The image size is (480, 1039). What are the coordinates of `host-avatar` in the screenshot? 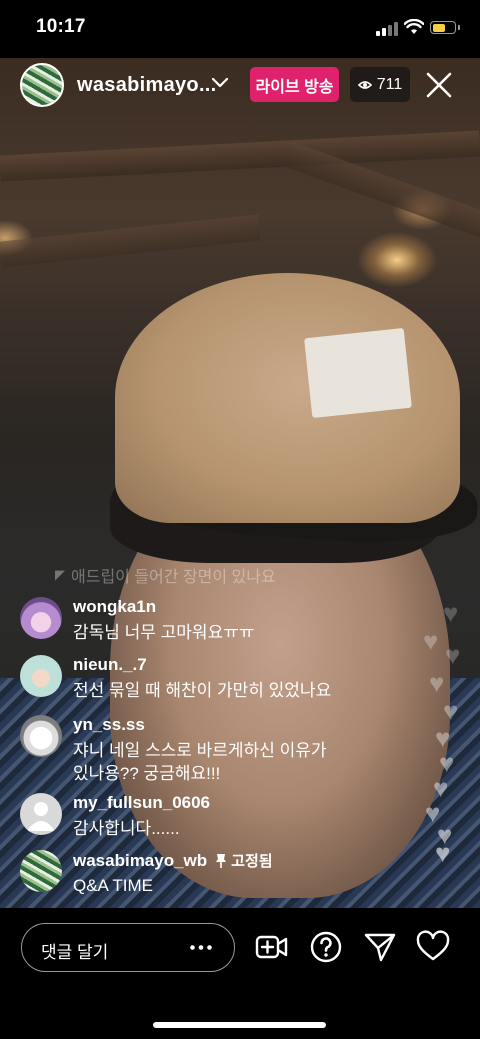 It's located at (42, 85).